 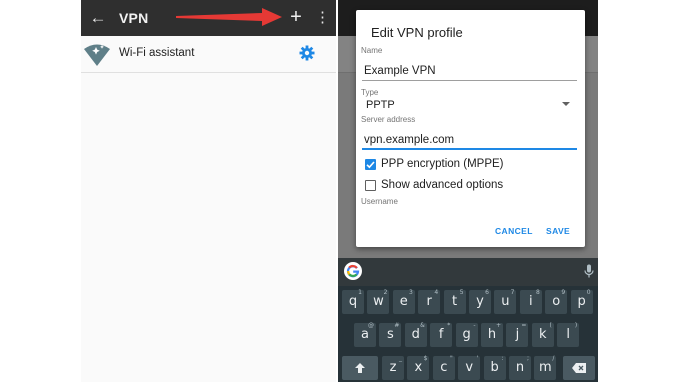 I want to click on shift-key, so click(x=360, y=368).